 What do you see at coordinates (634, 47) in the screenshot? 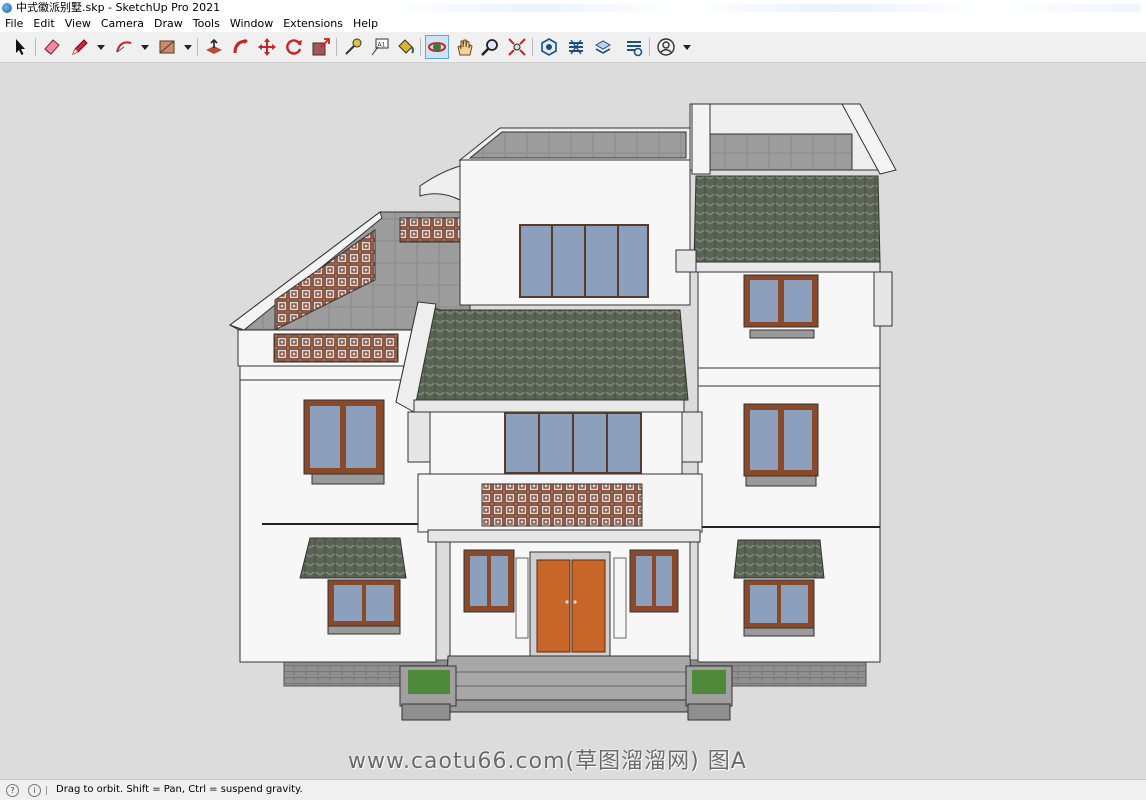
I see `extension-manager-icon` at bounding box center [634, 47].